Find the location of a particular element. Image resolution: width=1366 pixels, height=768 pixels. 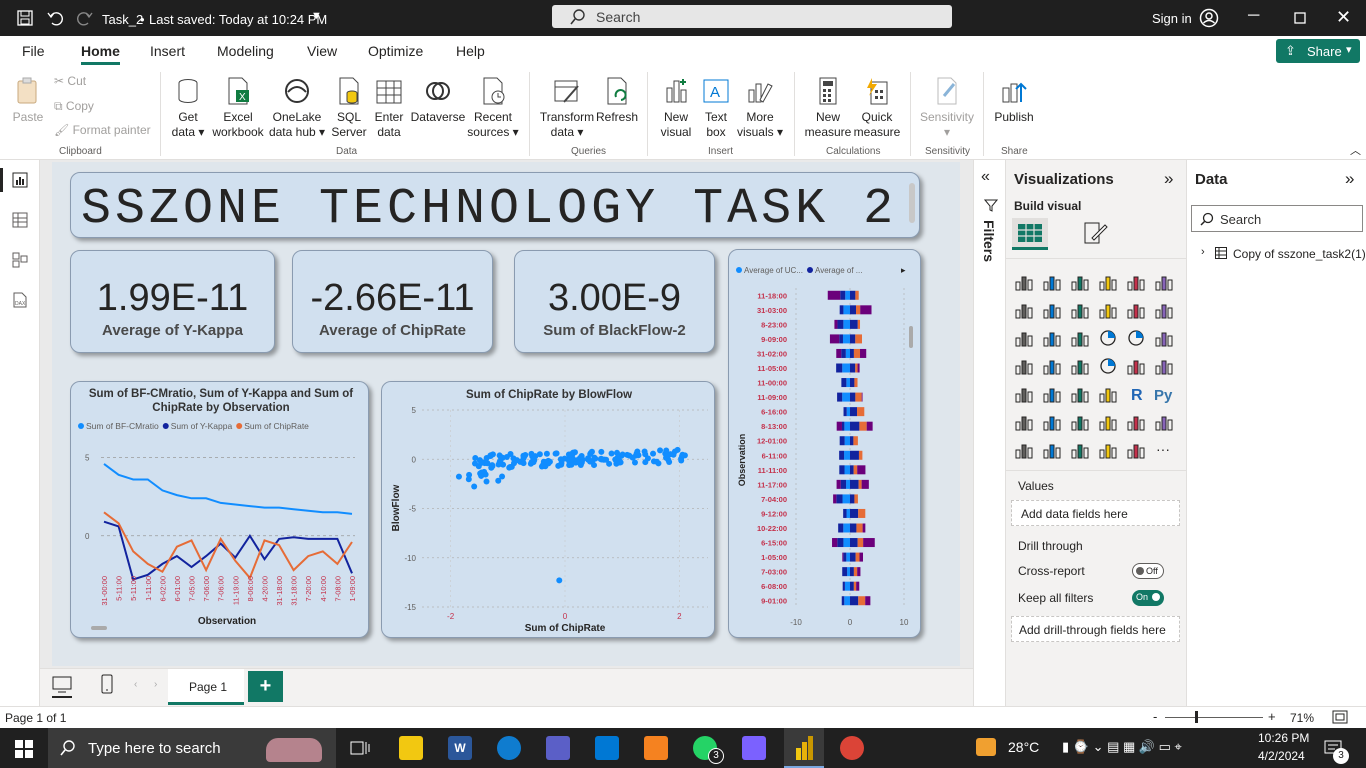

qa-icon is located at coordinates (1080, 422).